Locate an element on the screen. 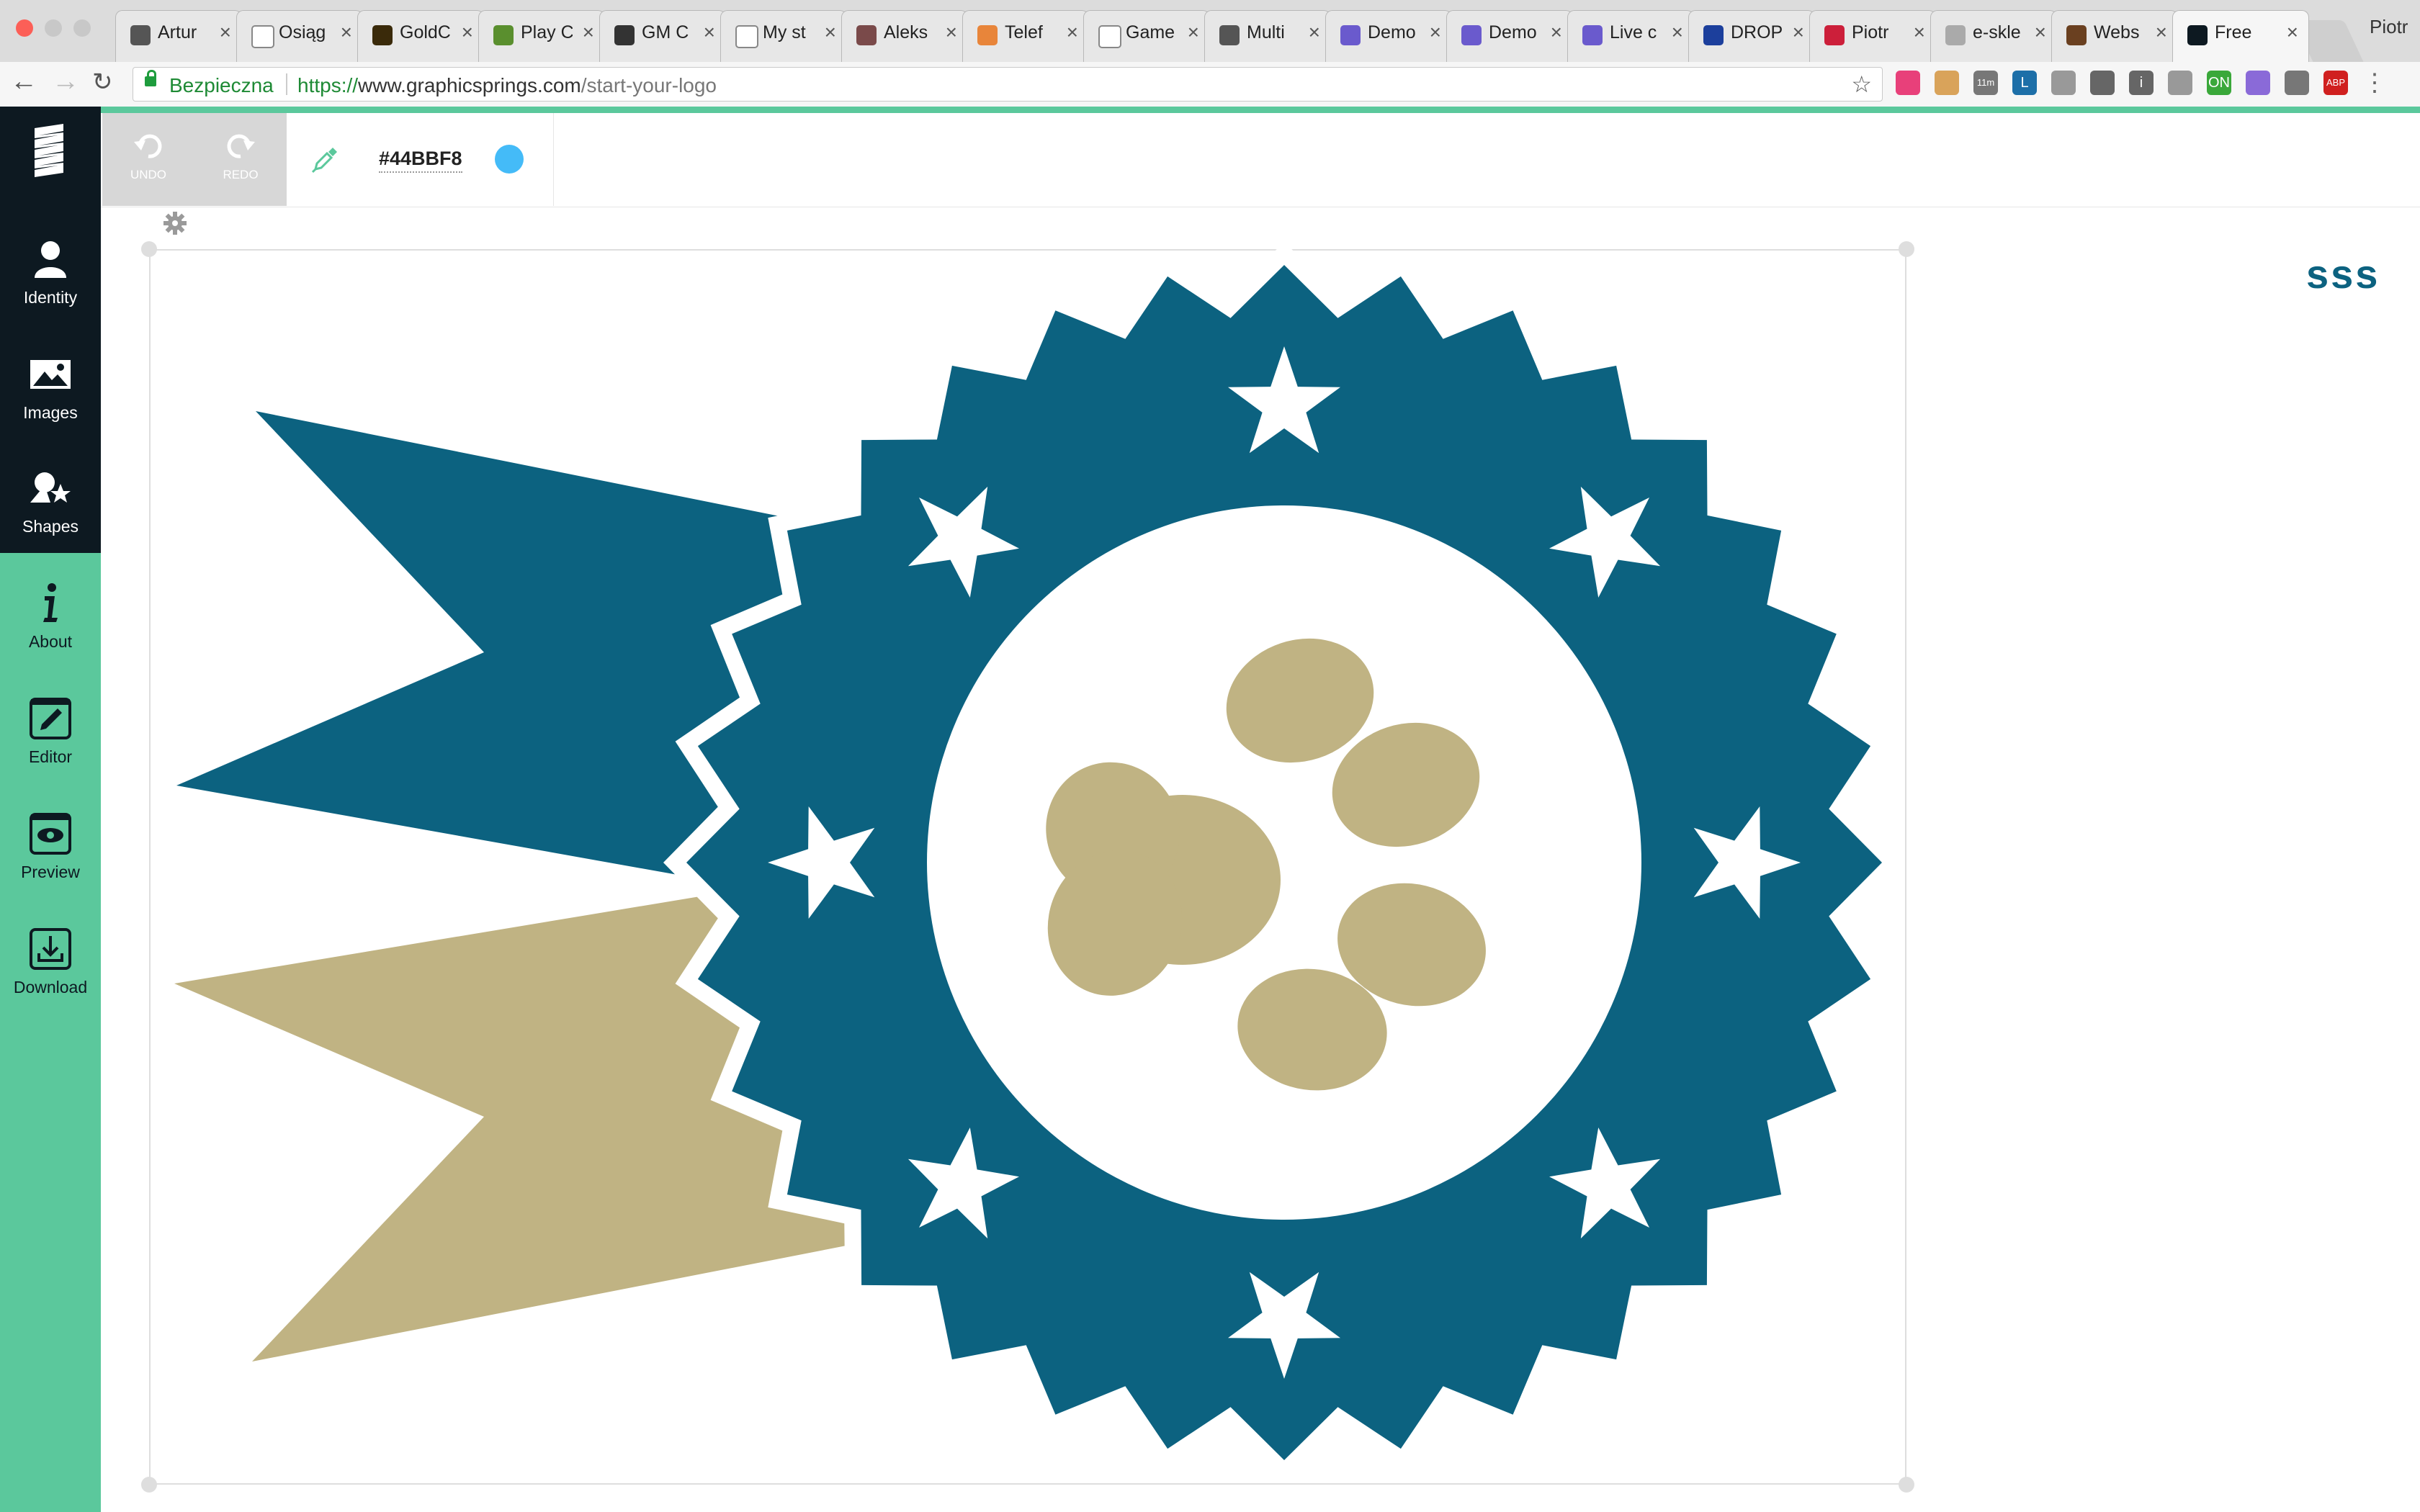 This screenshot has width=2420, height=1512. eyedropper-extension-icon is located at coordinates (2258, 83).